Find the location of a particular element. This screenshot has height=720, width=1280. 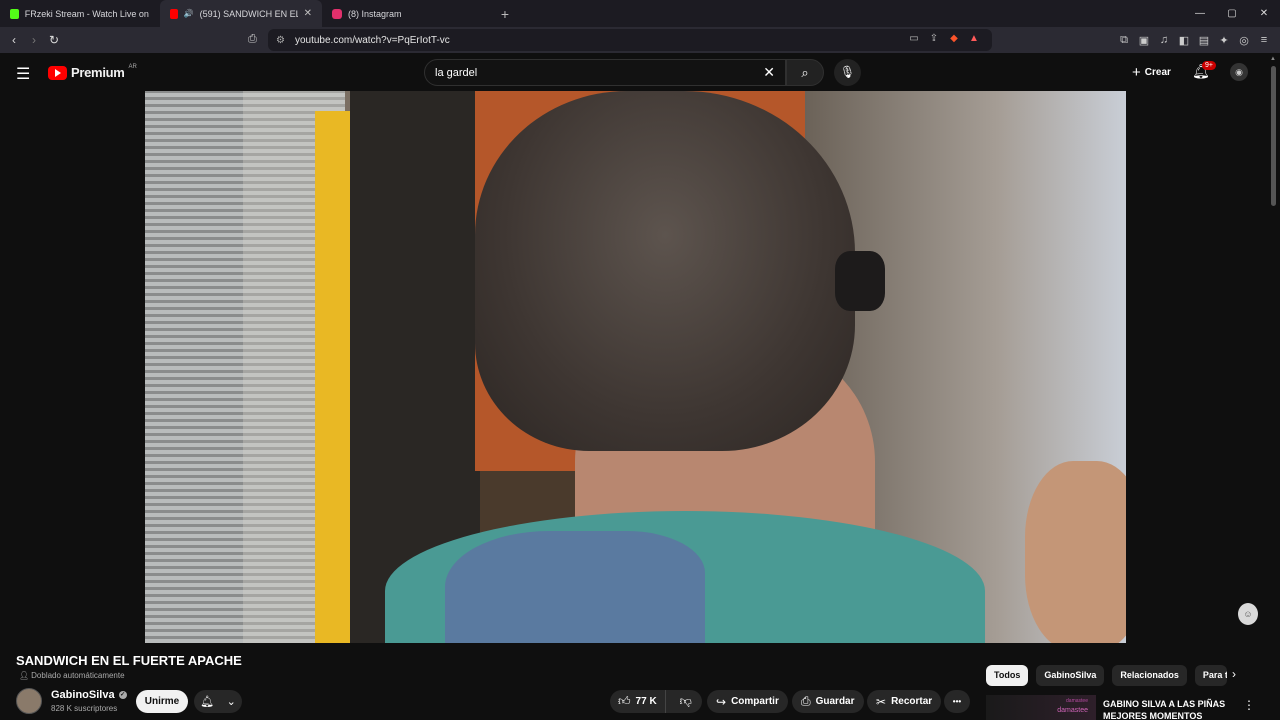

channel-name: GabinoSilva is located at coordinates (83, 695).